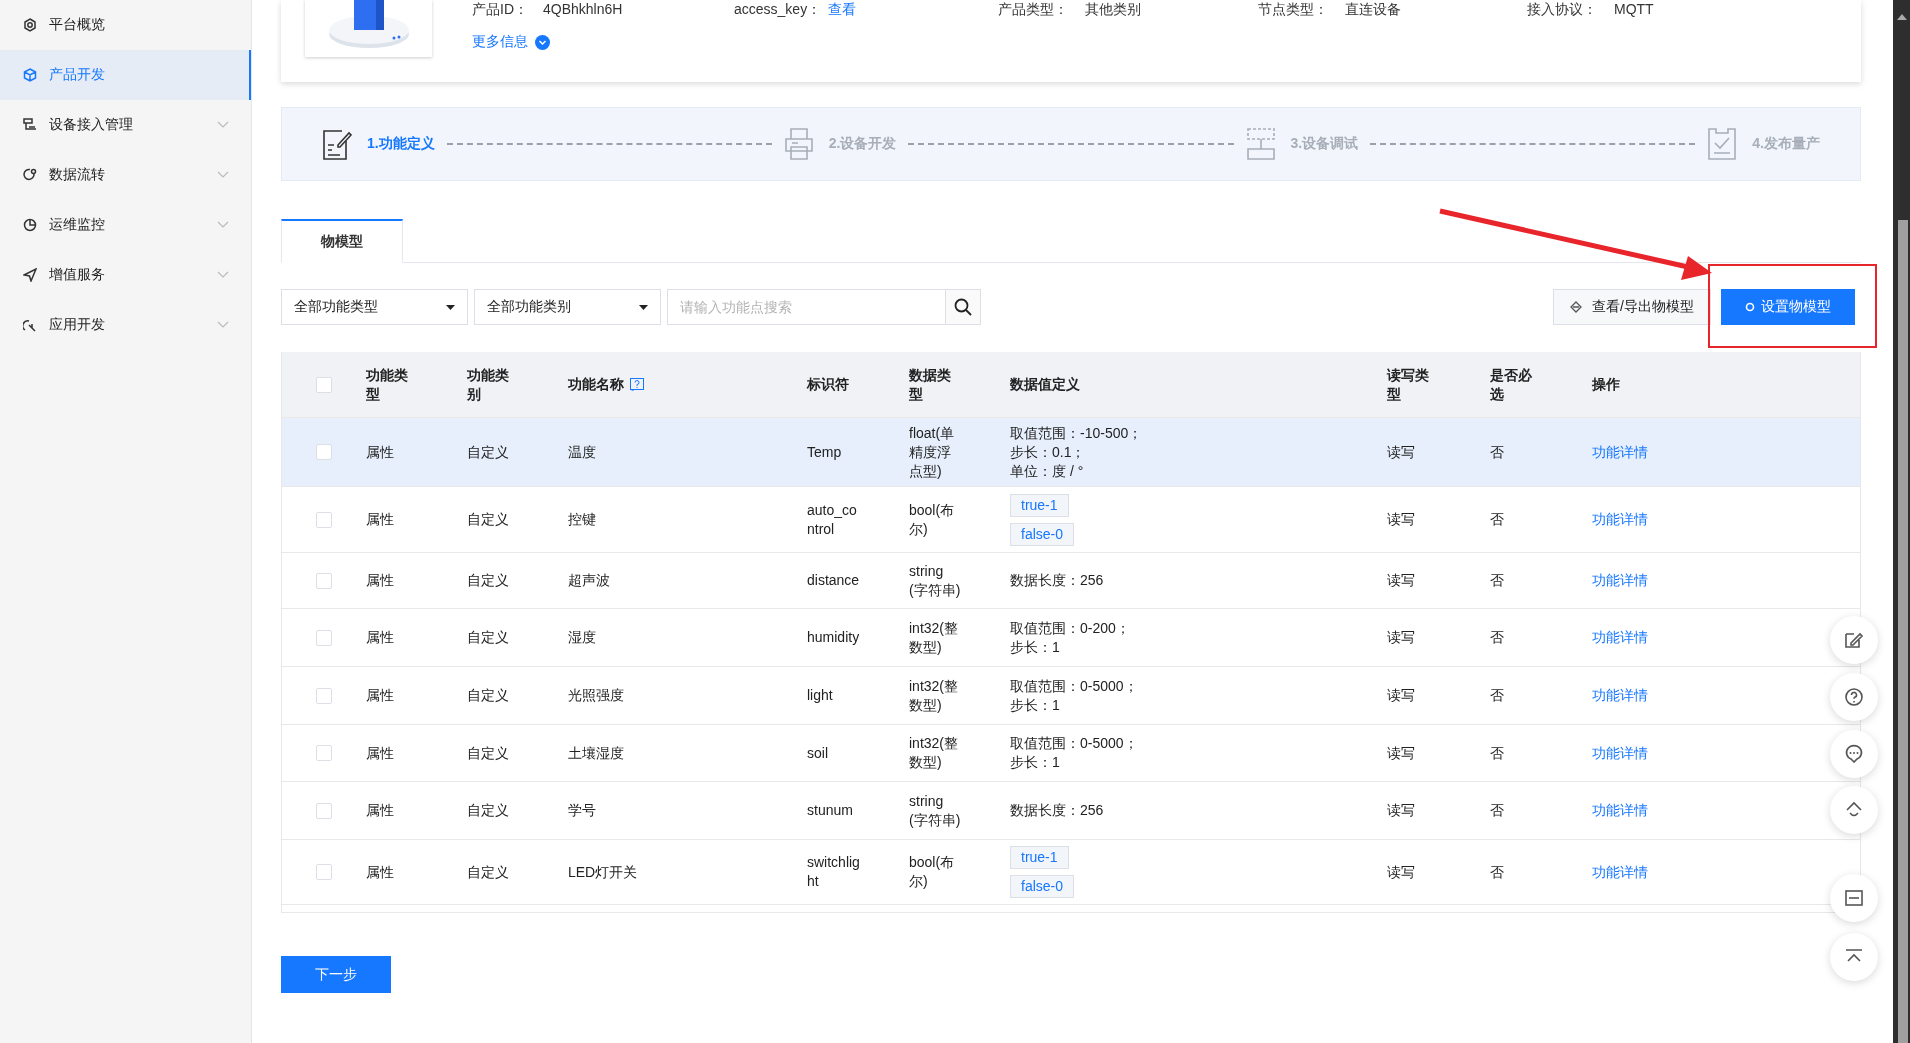 The width and height of the screenshot is (1910, 1043). Describe the element at coordinates (583, 9) in the screenshot. I see `field-value: 4QBhkhln6H` at that location.